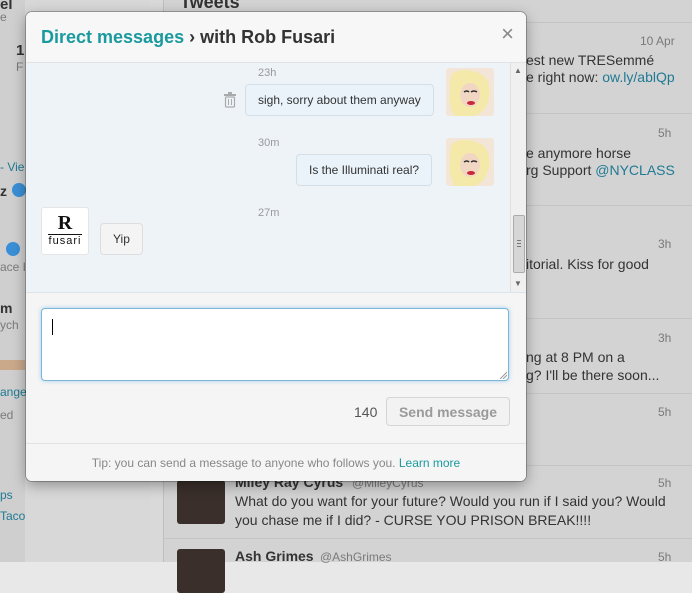 The width and height of the screenshot is (692, 593). What do you see at coordinates (260, 37) in the screenshot?
I see `conversation-title: › with Rob Fusari` at bounding box center [260, 37].